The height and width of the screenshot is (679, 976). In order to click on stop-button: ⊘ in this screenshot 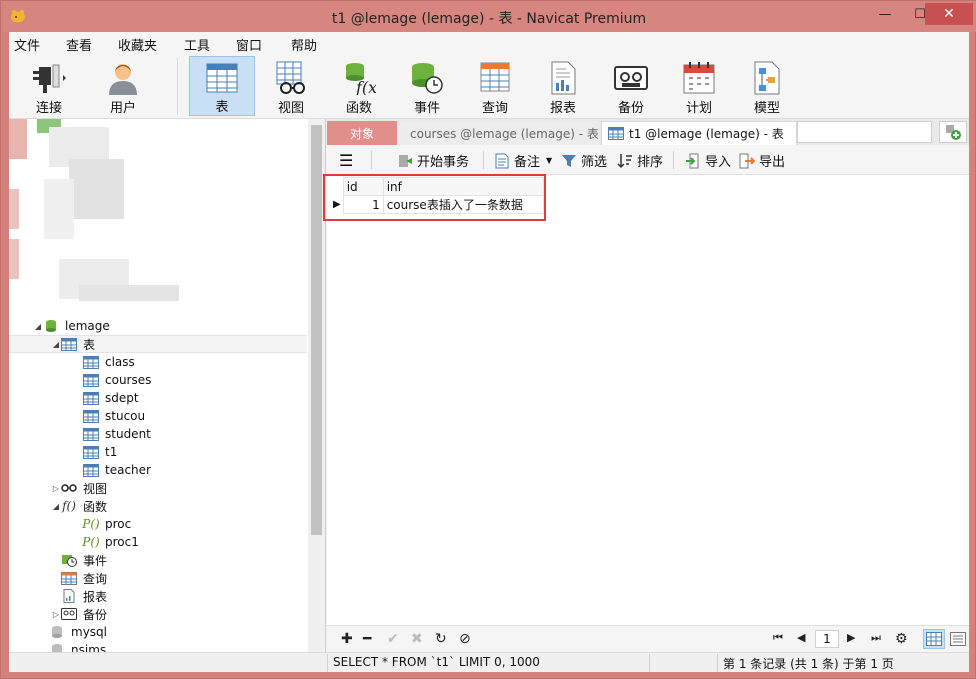, I will do `click(465, 639)`.